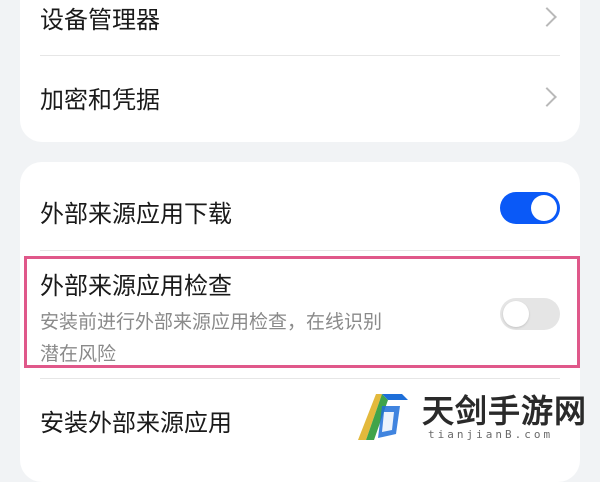 This screenshot has width=600, height=482. Describe the element at coordinates (300, 28) in the screenshot. I see `settings-item-device-manager: 设备管理器` at that location.